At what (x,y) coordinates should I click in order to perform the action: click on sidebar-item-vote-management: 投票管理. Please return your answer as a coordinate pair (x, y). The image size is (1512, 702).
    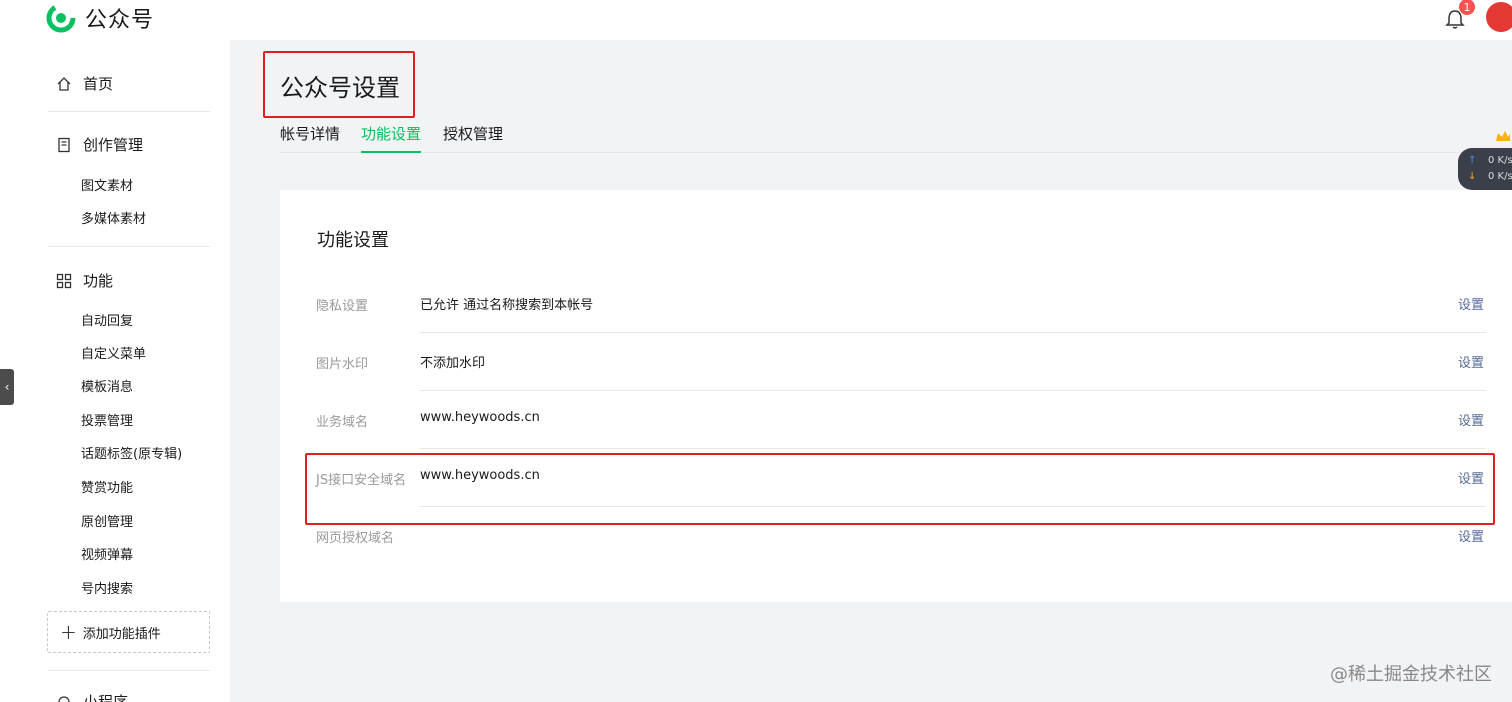
    Looking at the image, I should click on (107, 419).